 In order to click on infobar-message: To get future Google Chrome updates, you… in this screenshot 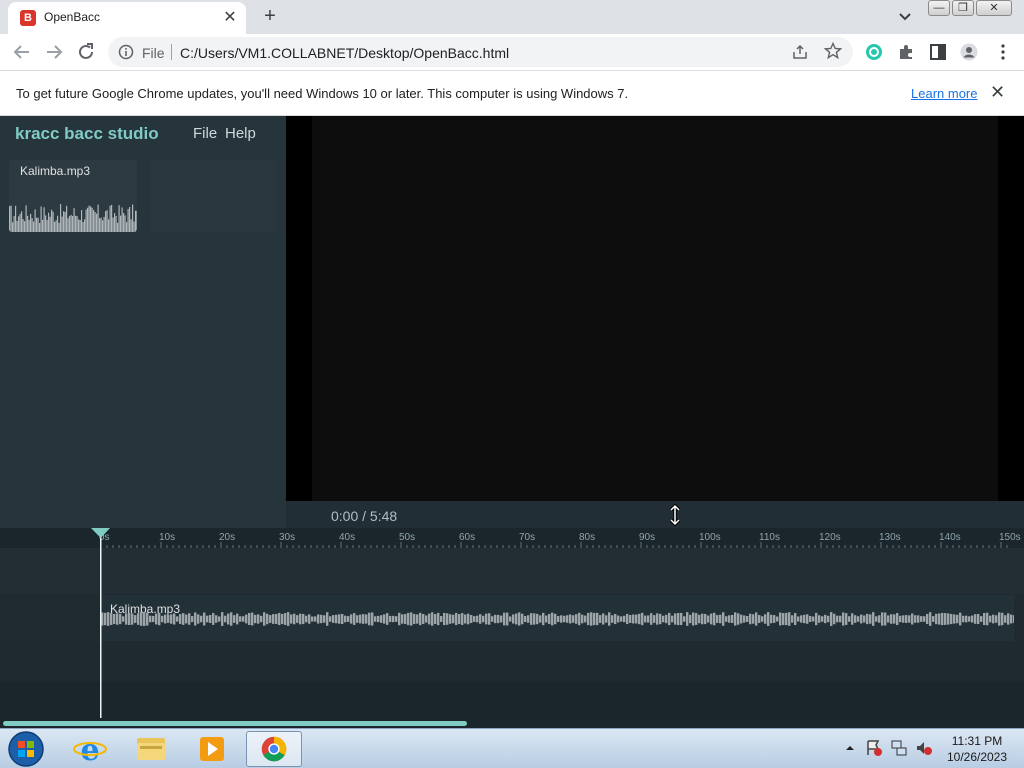, I will do `click(322, 93)`.